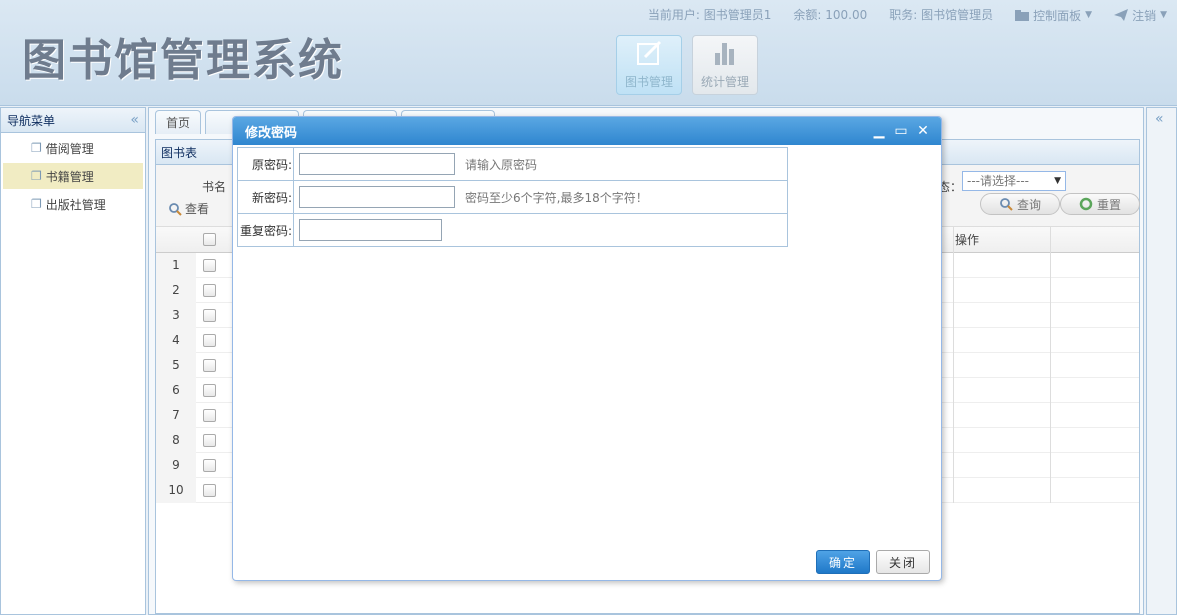  What do you see at coordinates (176, 440) in the screenshot?
I see `row-number: 8` at bounding box center [176, 440].